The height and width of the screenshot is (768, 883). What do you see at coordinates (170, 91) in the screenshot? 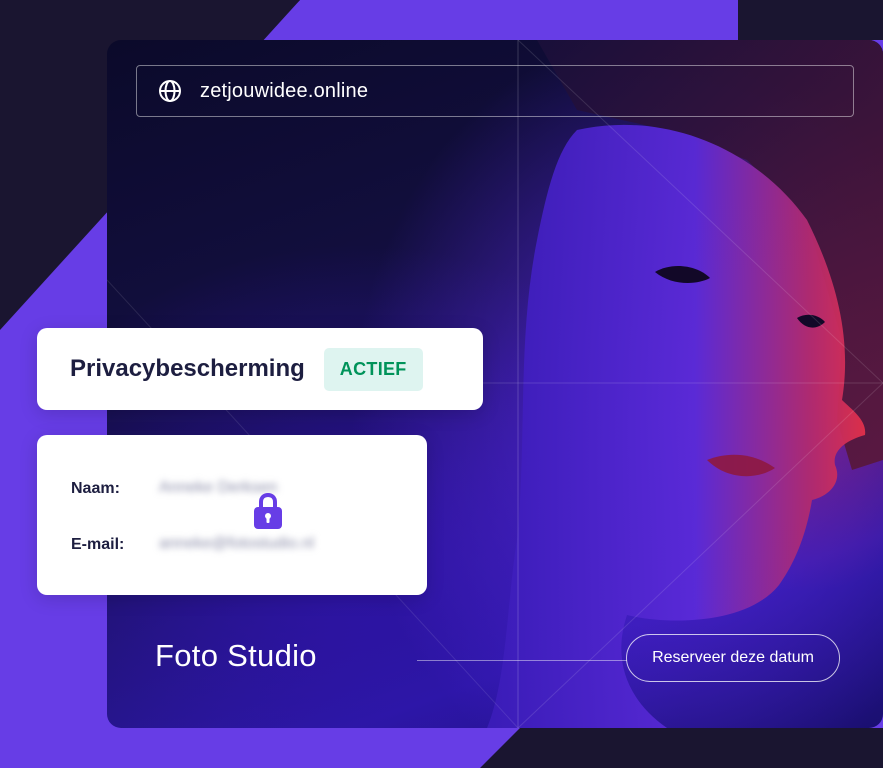
I see `globe-icon` at bounding box center [170, 91].